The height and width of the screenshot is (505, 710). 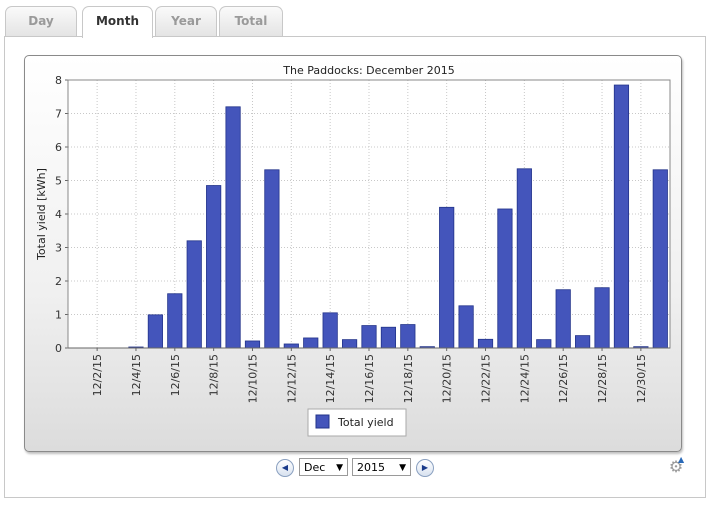 What do you see at coordinates (408, 378) in the screenshot?
I see `x-tick-label: 12/18/15` at bounding box center [408, 378].